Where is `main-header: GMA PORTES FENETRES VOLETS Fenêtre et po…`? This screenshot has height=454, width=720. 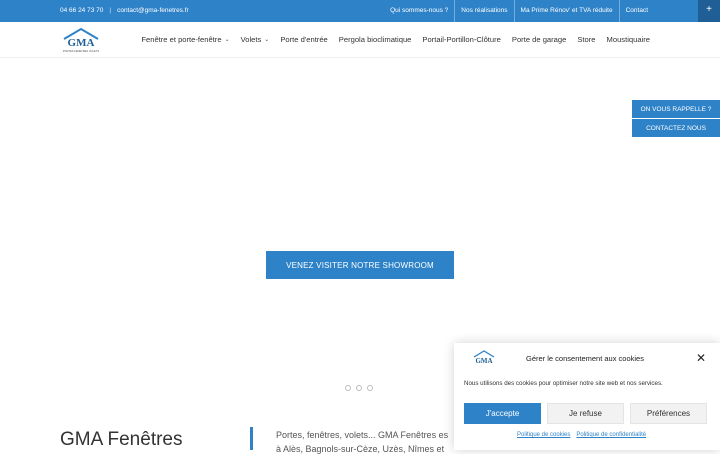 main-header: GMA PORTES FENETRES VOLETS Fenêtre et po… is located at coordinates (360, 40).